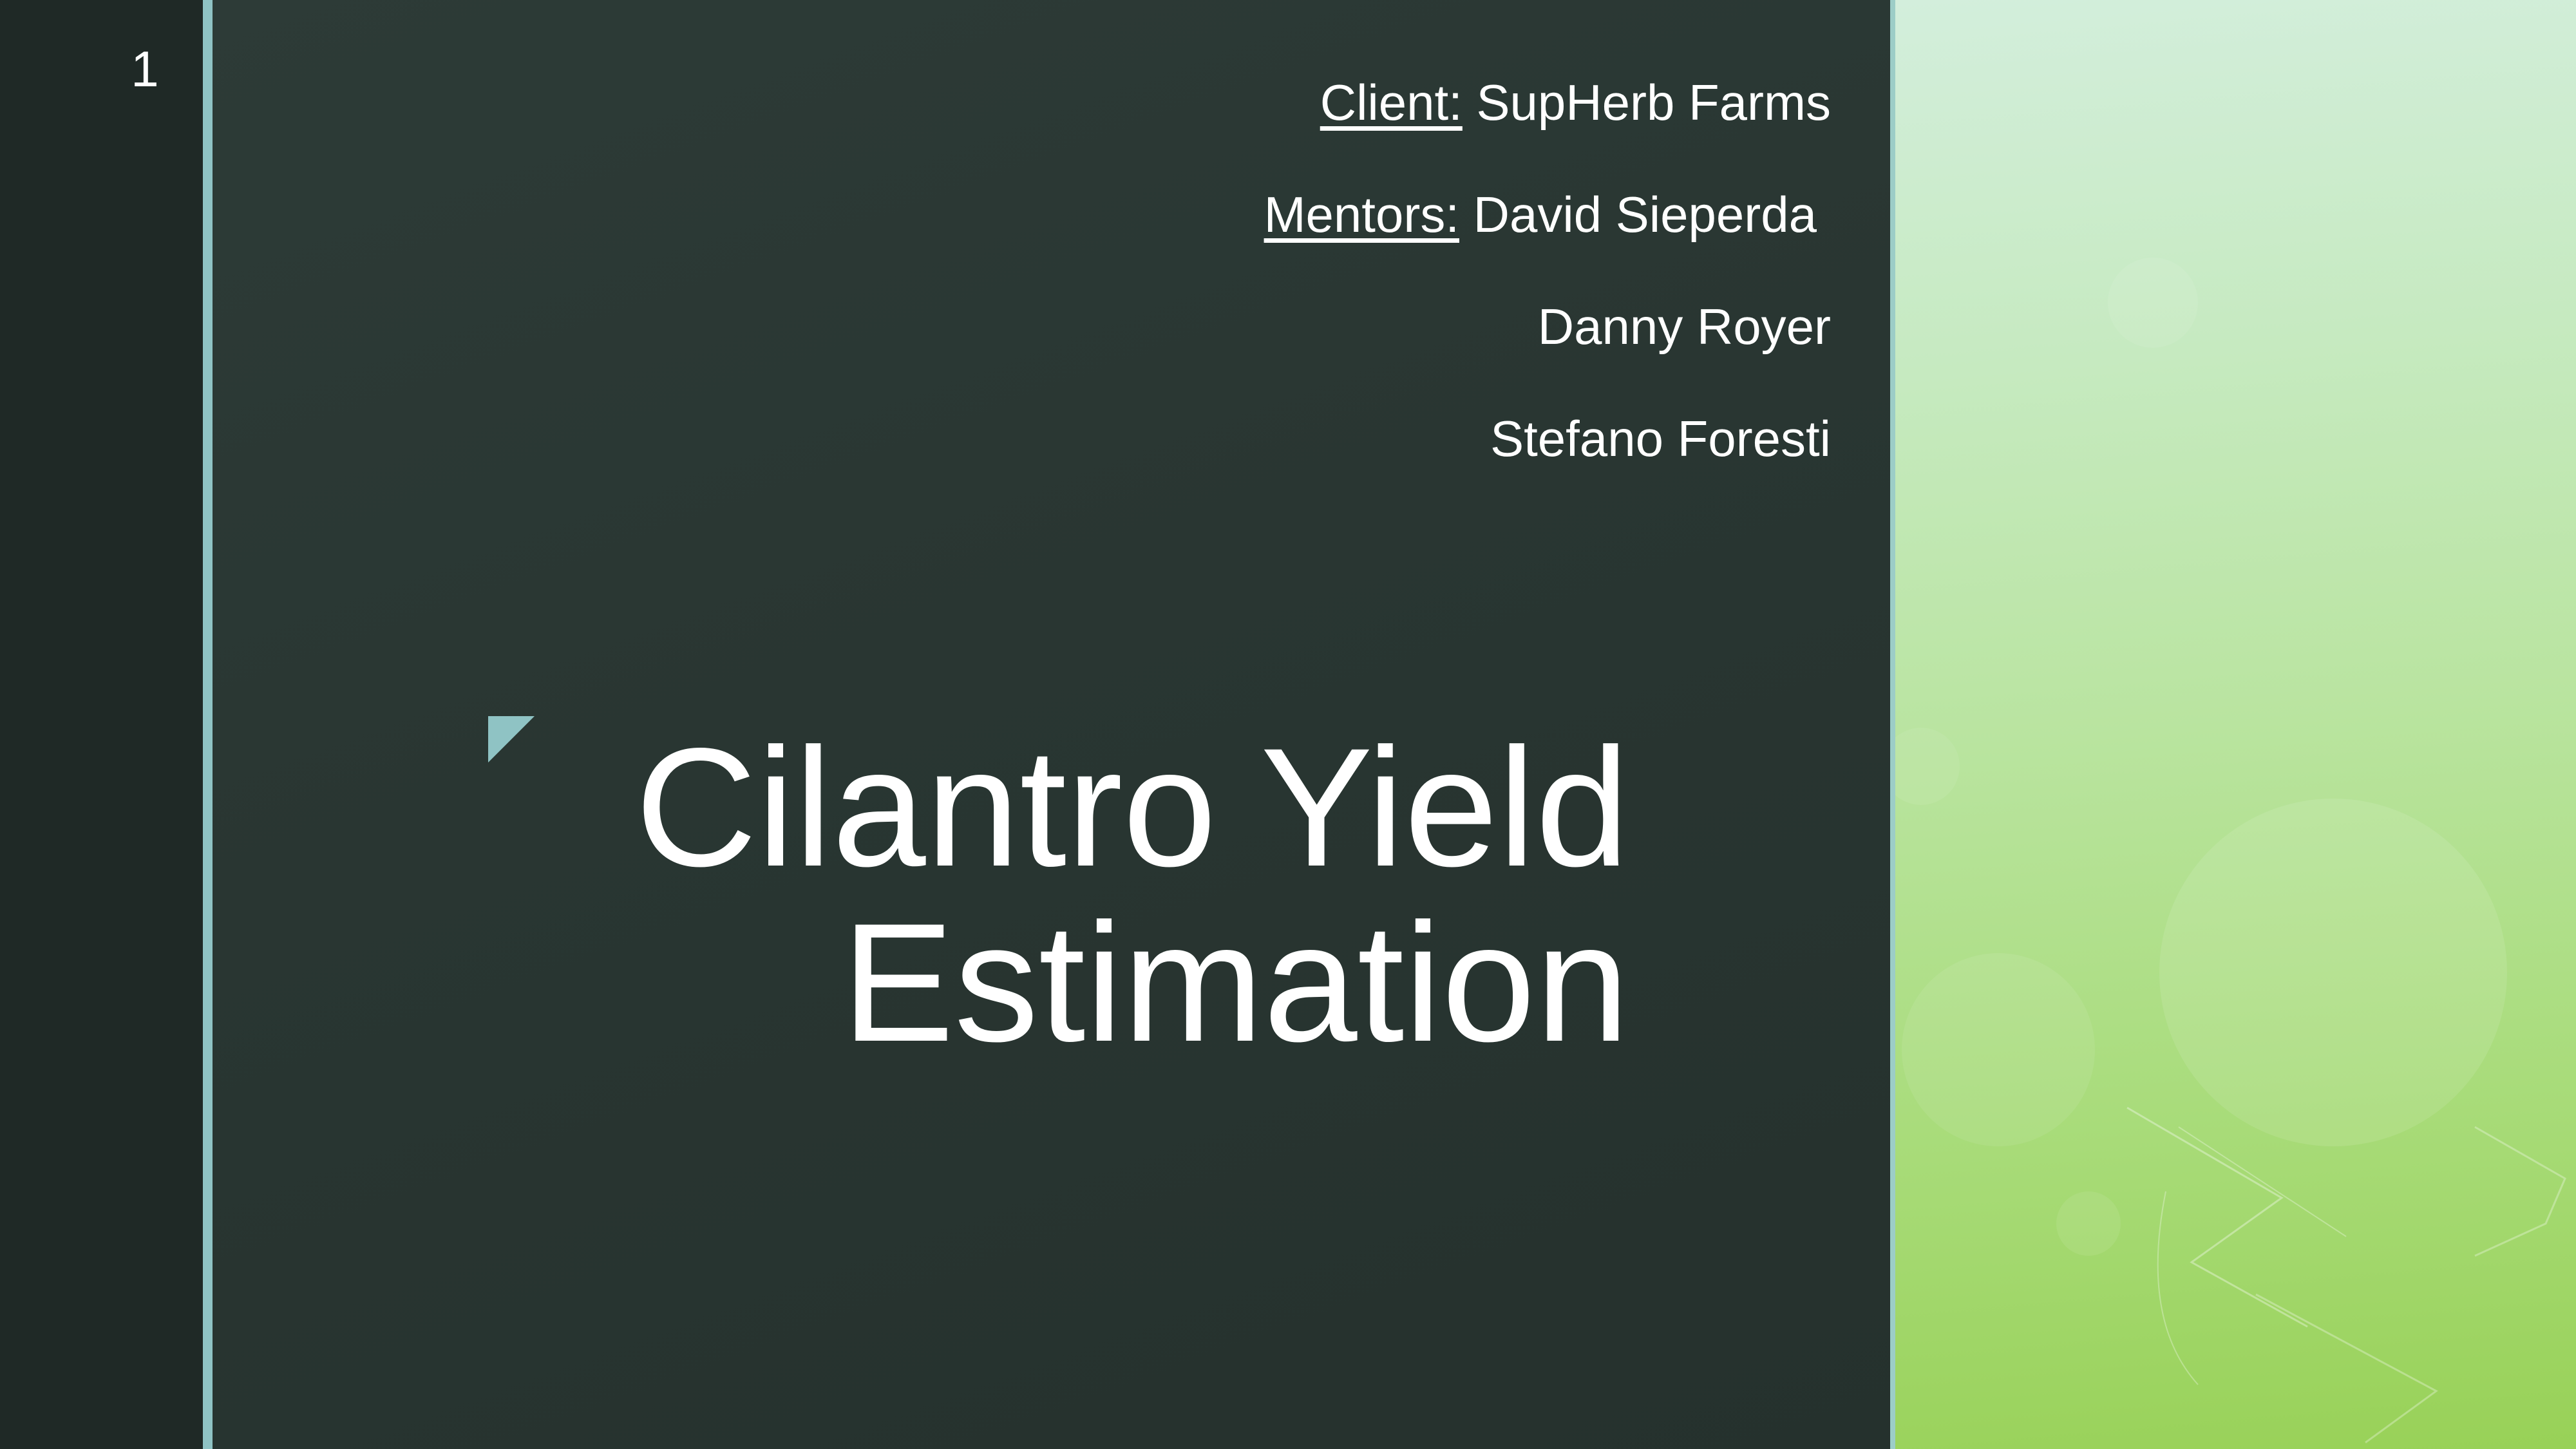  Describe the element at coordinates (208, 724) in the screenshot. I see `accent-line` at that location.